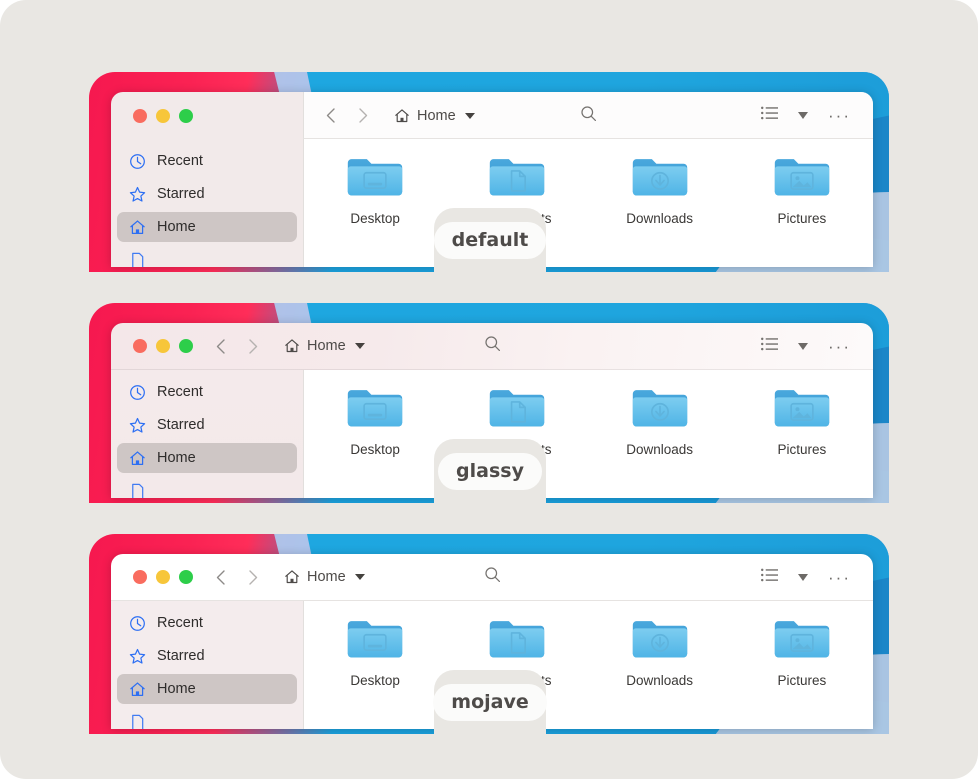 The image size is (978, 779). Describe the element at coordinates (137, 161) in the screenshot. I see `clock-icon` at that location.